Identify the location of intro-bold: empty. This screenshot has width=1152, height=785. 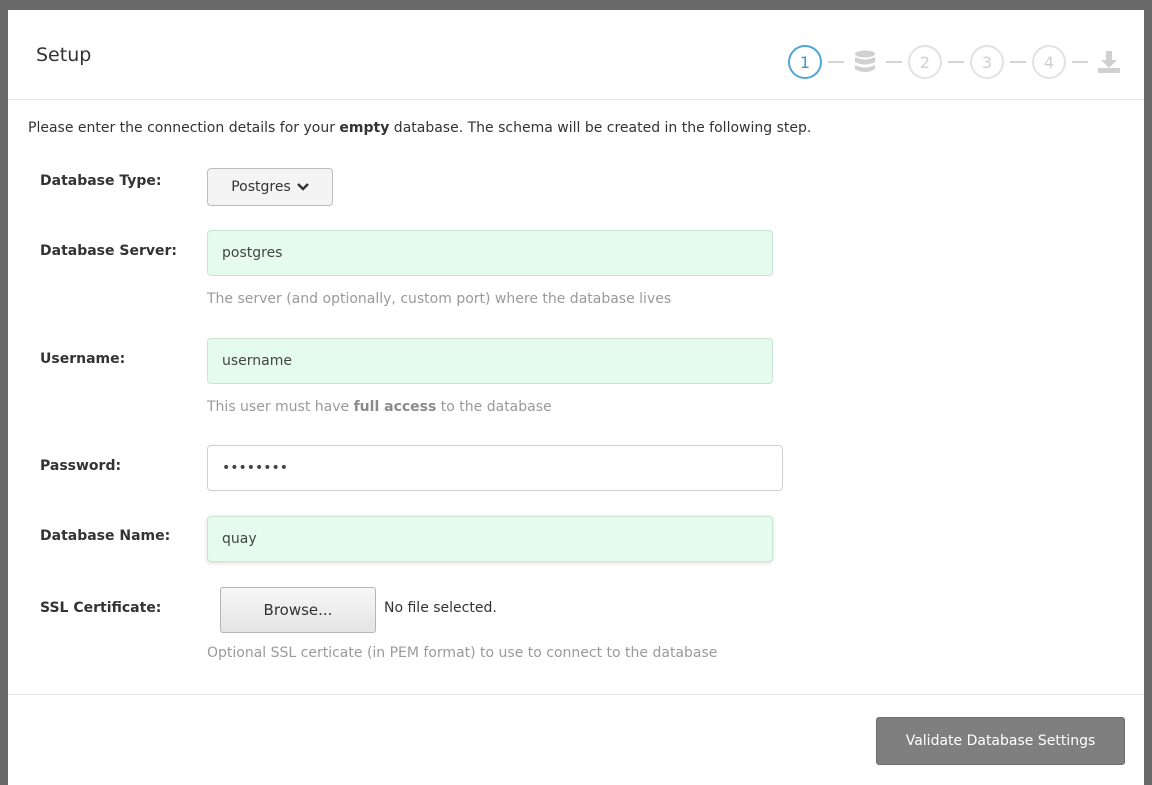
(364, 128).